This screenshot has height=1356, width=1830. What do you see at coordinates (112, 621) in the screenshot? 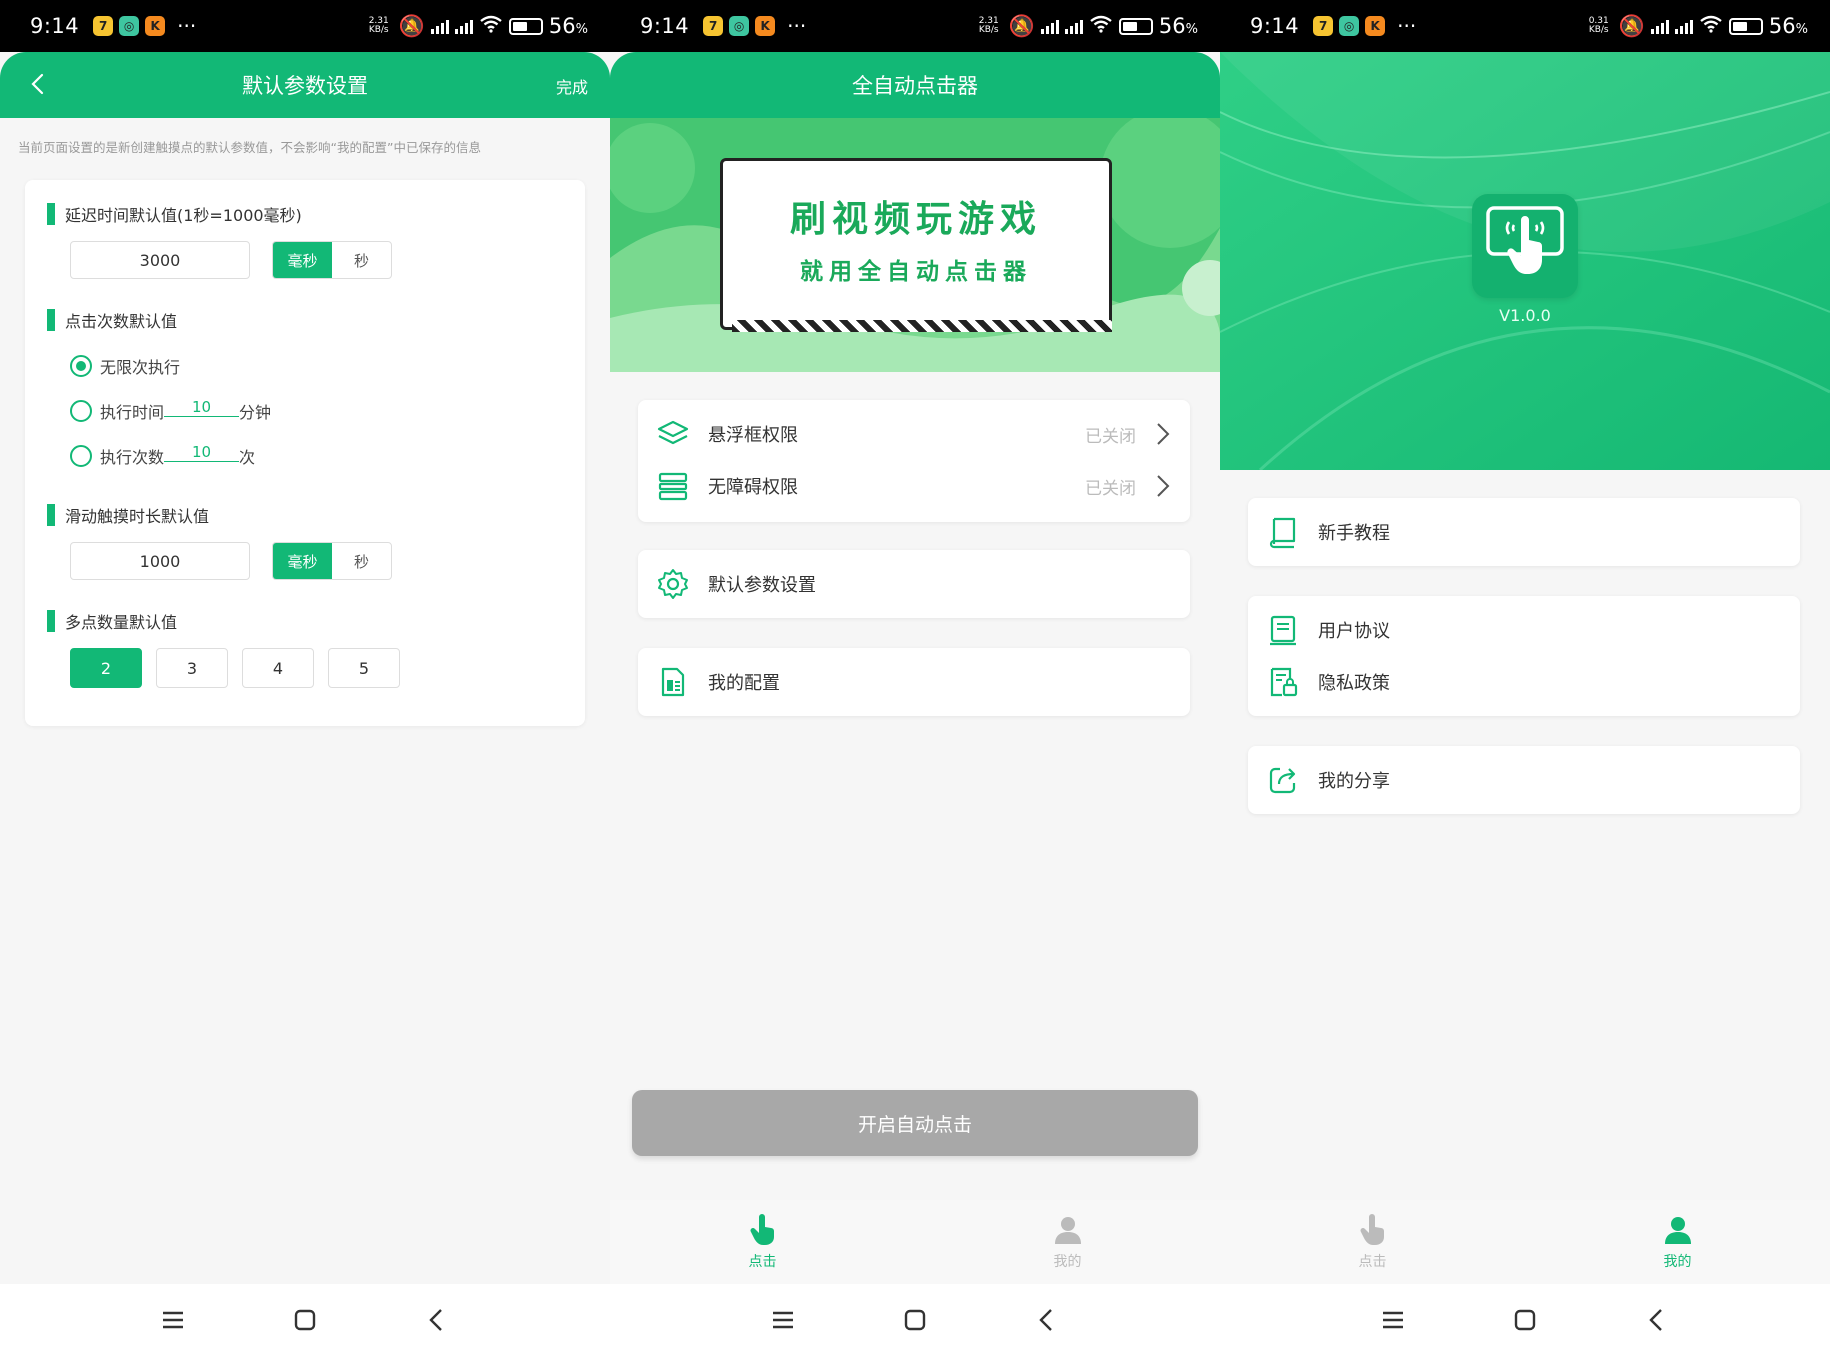
I see `multi-section-title: 多点数量默认值` at bounding box center [112, 621].